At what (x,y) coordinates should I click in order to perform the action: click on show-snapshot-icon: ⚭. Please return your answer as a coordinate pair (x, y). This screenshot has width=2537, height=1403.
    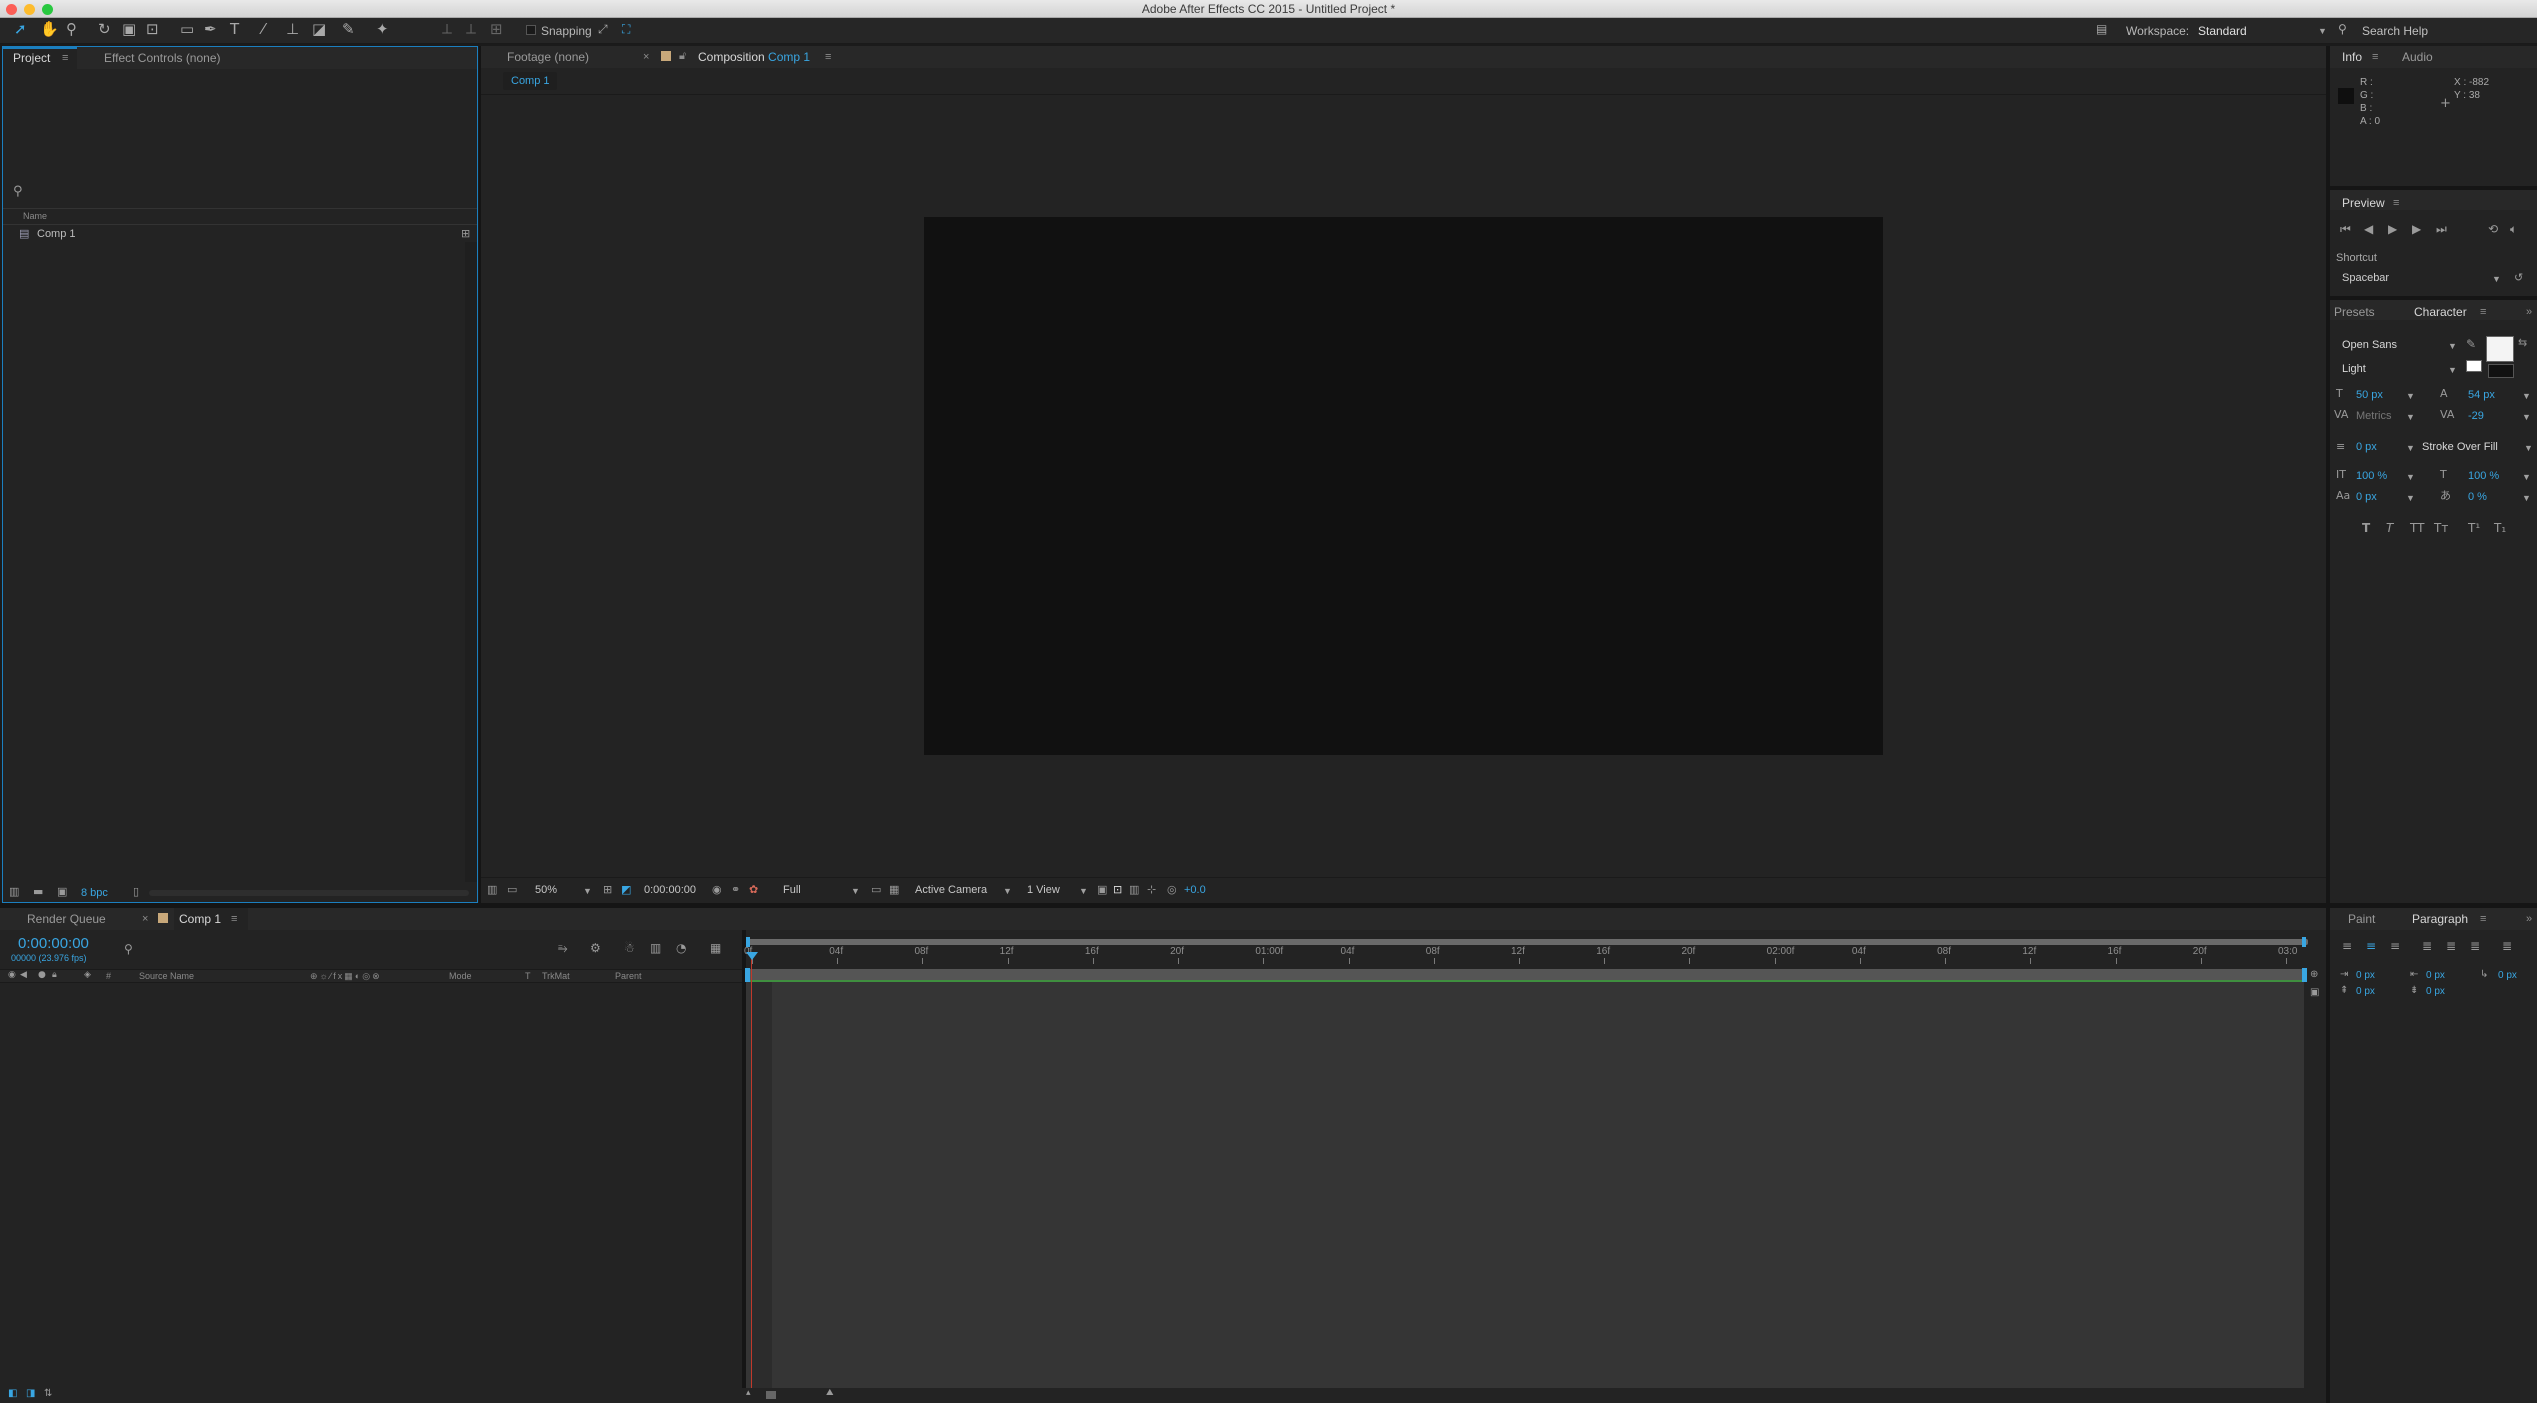
    Looking at the image, I should click on (735, 889).